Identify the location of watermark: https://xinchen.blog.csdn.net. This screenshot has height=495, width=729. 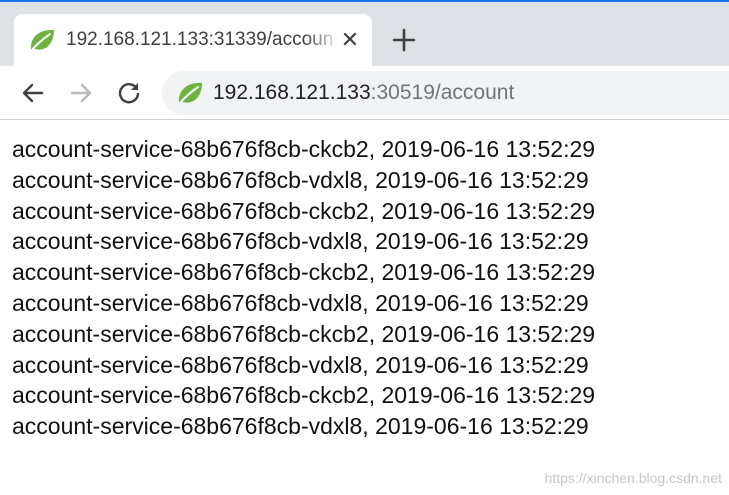
(633, 478).